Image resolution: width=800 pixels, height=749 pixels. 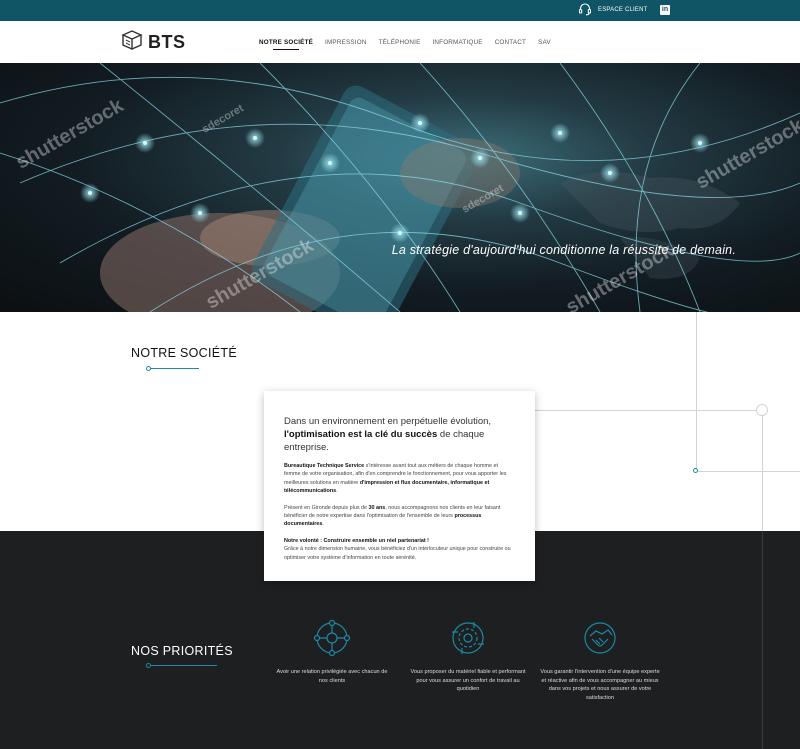 I want to click on logo-cube-icon, so click(x=132, y=42).